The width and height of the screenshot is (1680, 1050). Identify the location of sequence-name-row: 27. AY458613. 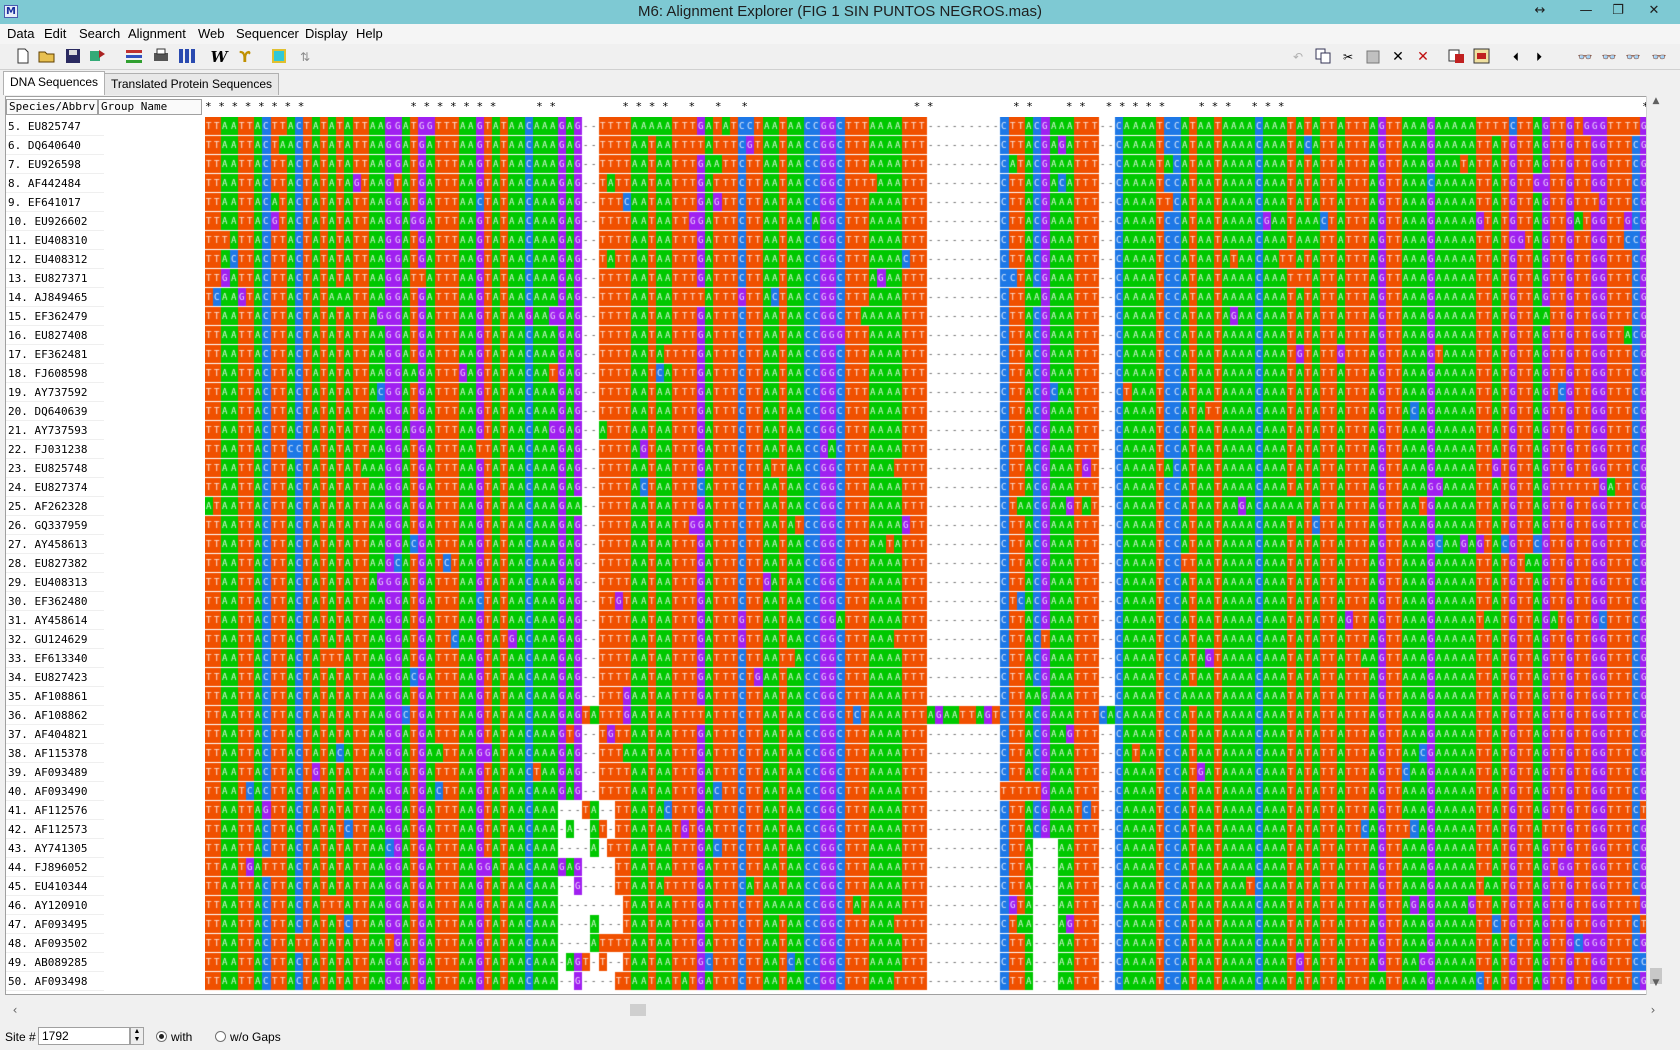
(55, 544).